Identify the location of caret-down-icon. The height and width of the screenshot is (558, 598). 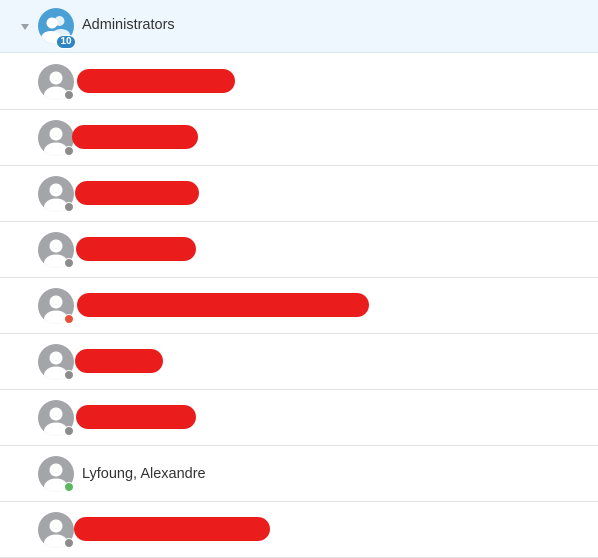
(25, 27).